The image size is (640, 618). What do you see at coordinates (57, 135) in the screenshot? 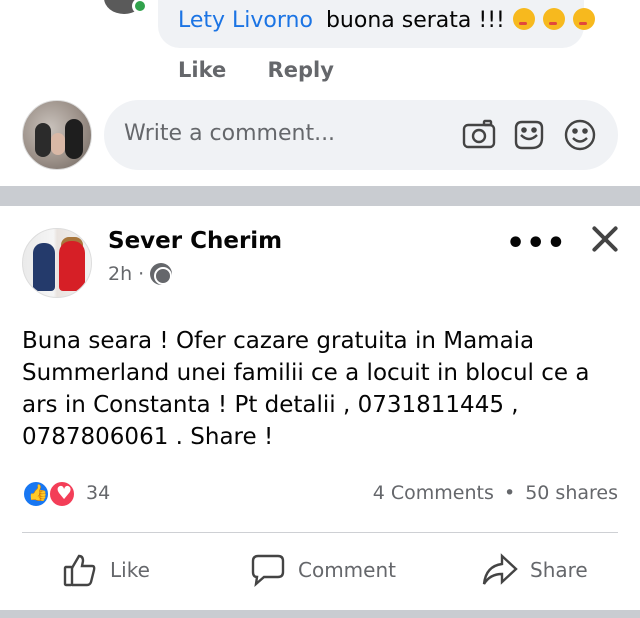
I see `my-avatar` at bounding box center [57, 135].